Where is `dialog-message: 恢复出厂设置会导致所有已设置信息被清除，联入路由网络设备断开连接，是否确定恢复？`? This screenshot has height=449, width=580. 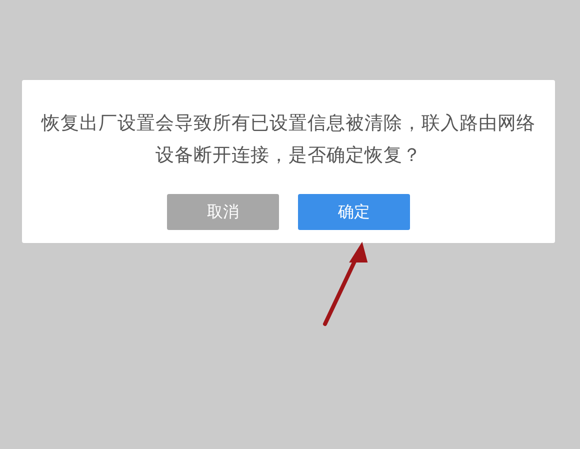
dialog-message: 恢复出厂设置会导致所有已设置信息被清除，联入路由网络设备断开连接，是否确定恢复？ is located at coordinates (288, 140).